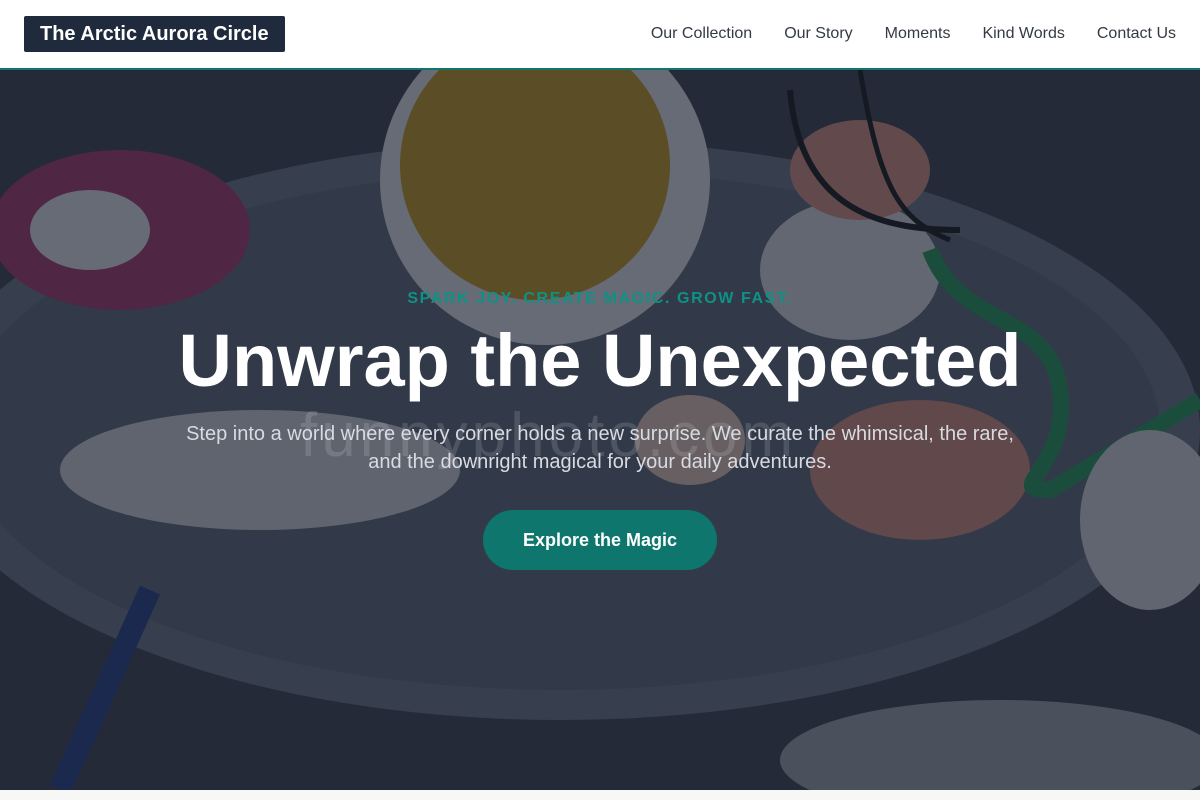 The image size is (1200, 800). I want to click on hero-headline: Unwrap the Unexpected, so click(600, 360).